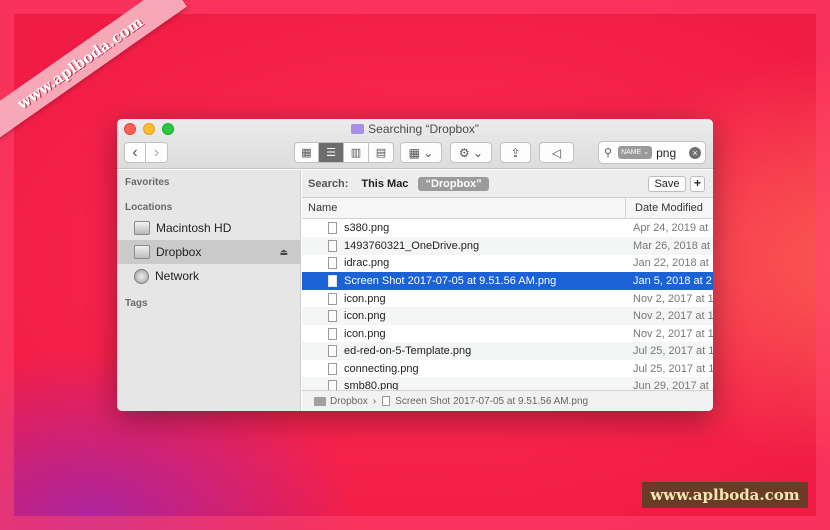 The height and width of the screenshot is (530, 830). I want to click on tag-button: ◁, so click(556, 152).